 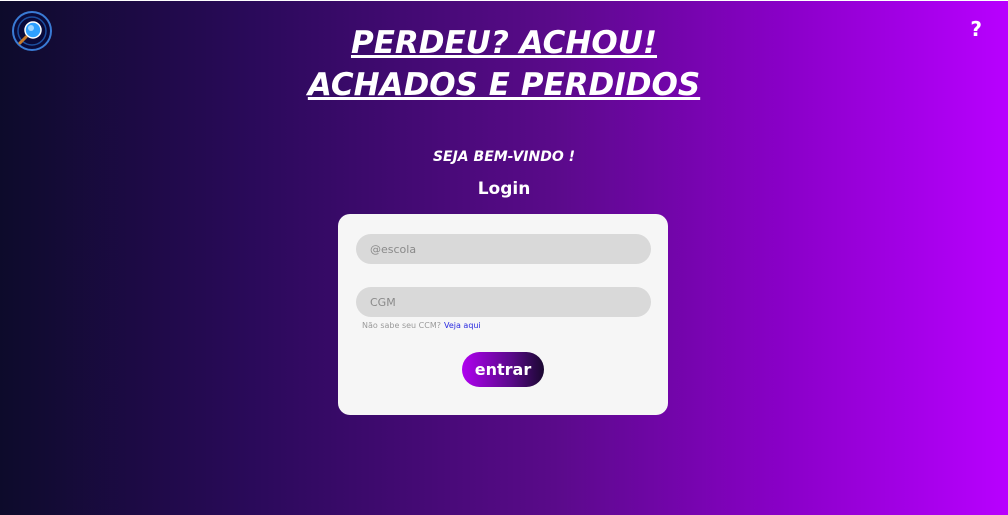 What do you see at coordinates (462, 325) in the screenshot?
I see `cgm-help-link: Veja aqui` at bounding box center [462, 325].